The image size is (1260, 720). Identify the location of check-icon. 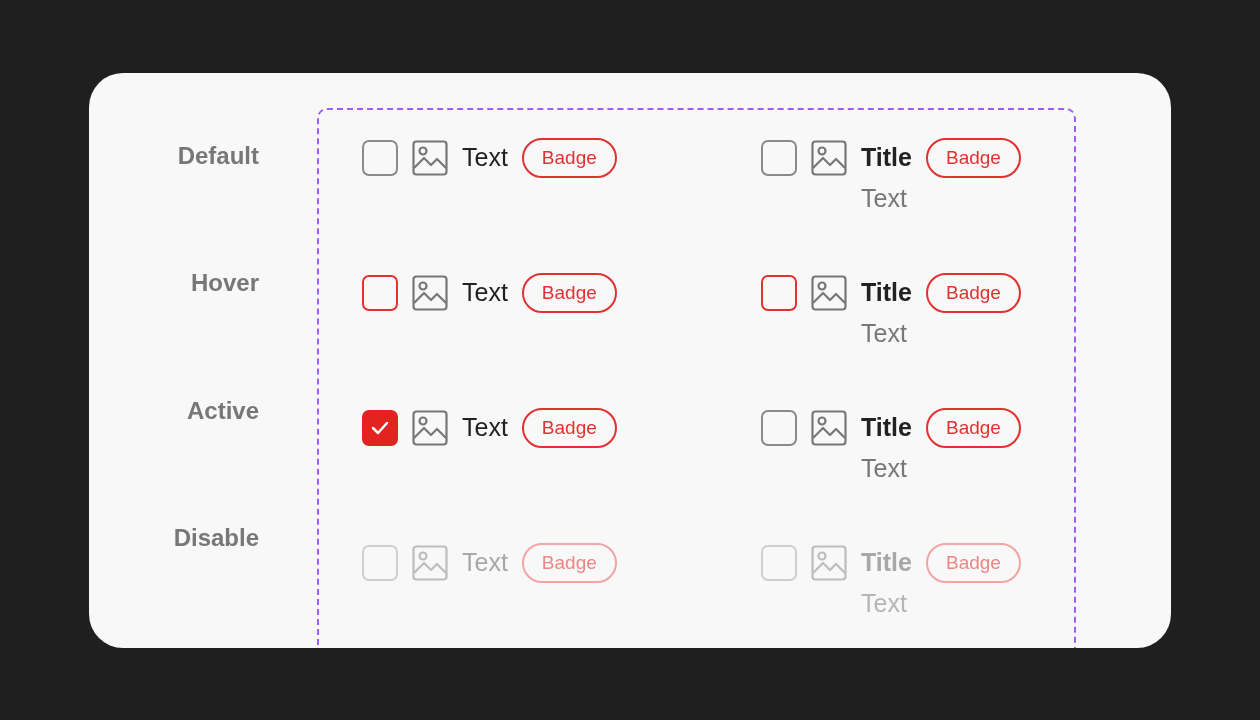
(380, 427).